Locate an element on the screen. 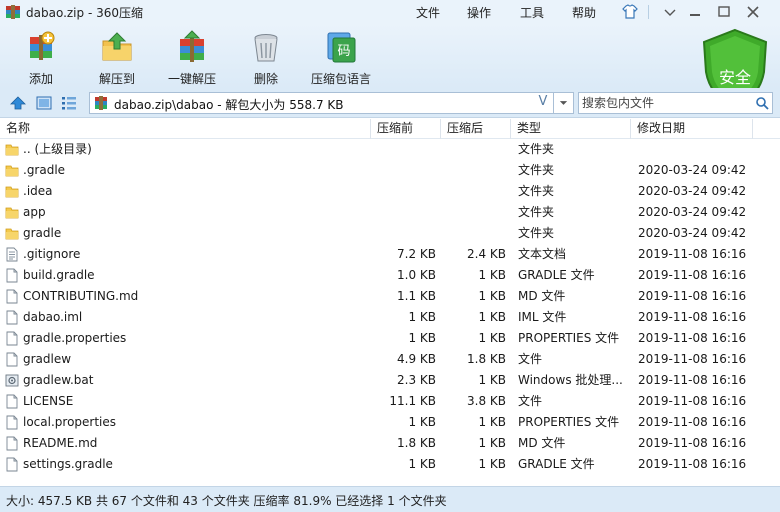 The height and width of the screenshot is (512, 780). column-name: 名称 is located at coordinates (185, 129).